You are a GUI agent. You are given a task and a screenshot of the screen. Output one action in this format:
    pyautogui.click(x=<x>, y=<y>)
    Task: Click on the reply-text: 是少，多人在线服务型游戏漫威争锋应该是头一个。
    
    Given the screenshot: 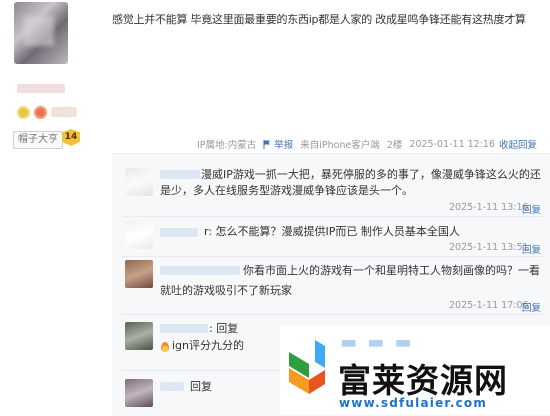 What is the action you would take?
    pyautogui.click(x=286, y=190)
    